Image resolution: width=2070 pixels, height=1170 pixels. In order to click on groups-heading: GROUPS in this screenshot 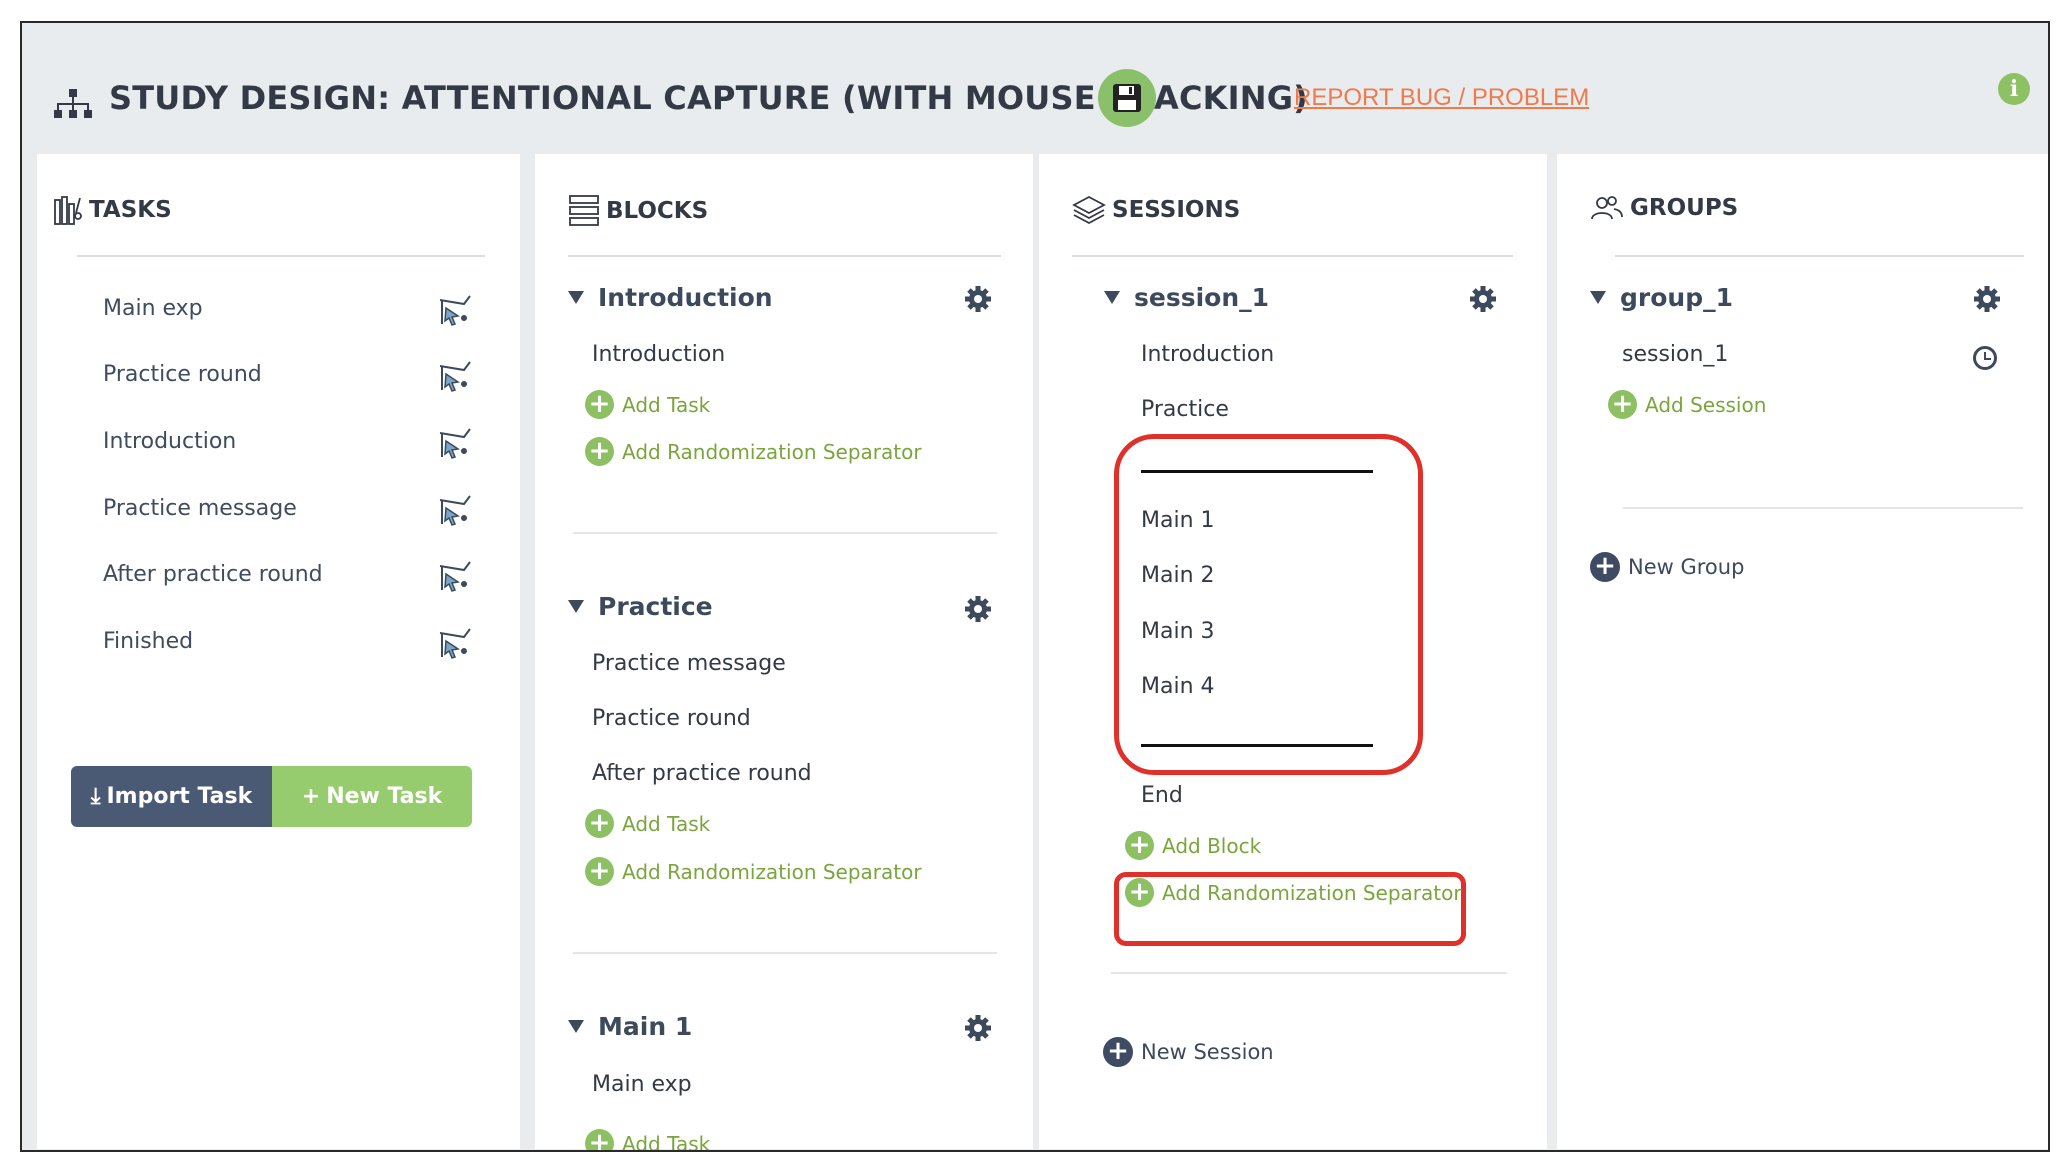, I will do `click(1664, 208)`.